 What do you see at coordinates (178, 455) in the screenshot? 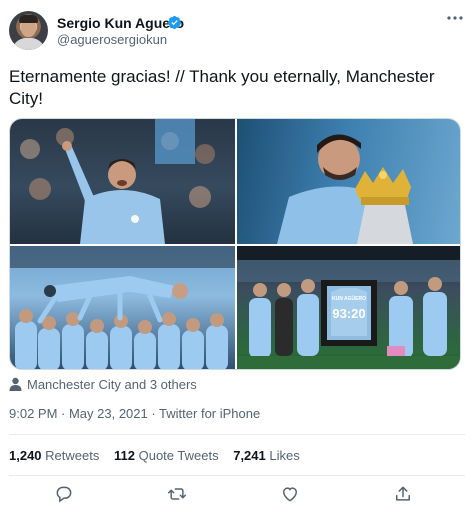
I see `quotes-label: Quote Tweets` at bounding box center [178, 455].